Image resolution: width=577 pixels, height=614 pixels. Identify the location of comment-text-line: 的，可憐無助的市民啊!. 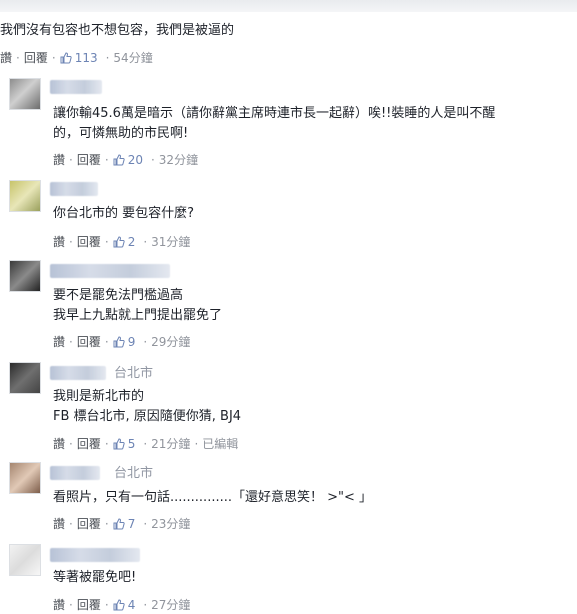
(121, 133).